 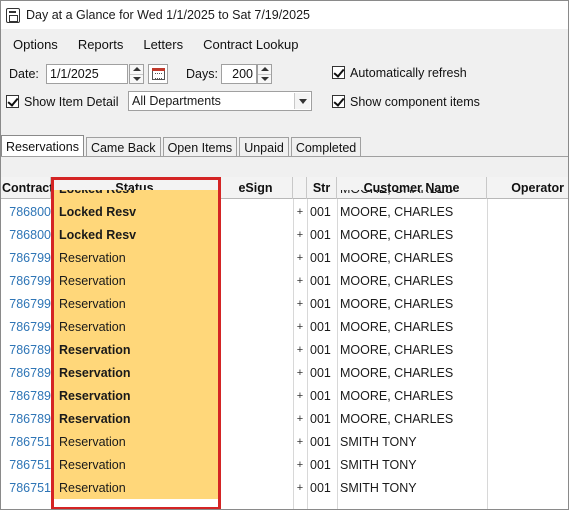 I want to click on department-select: All Departments, so click(x=220, y=101).